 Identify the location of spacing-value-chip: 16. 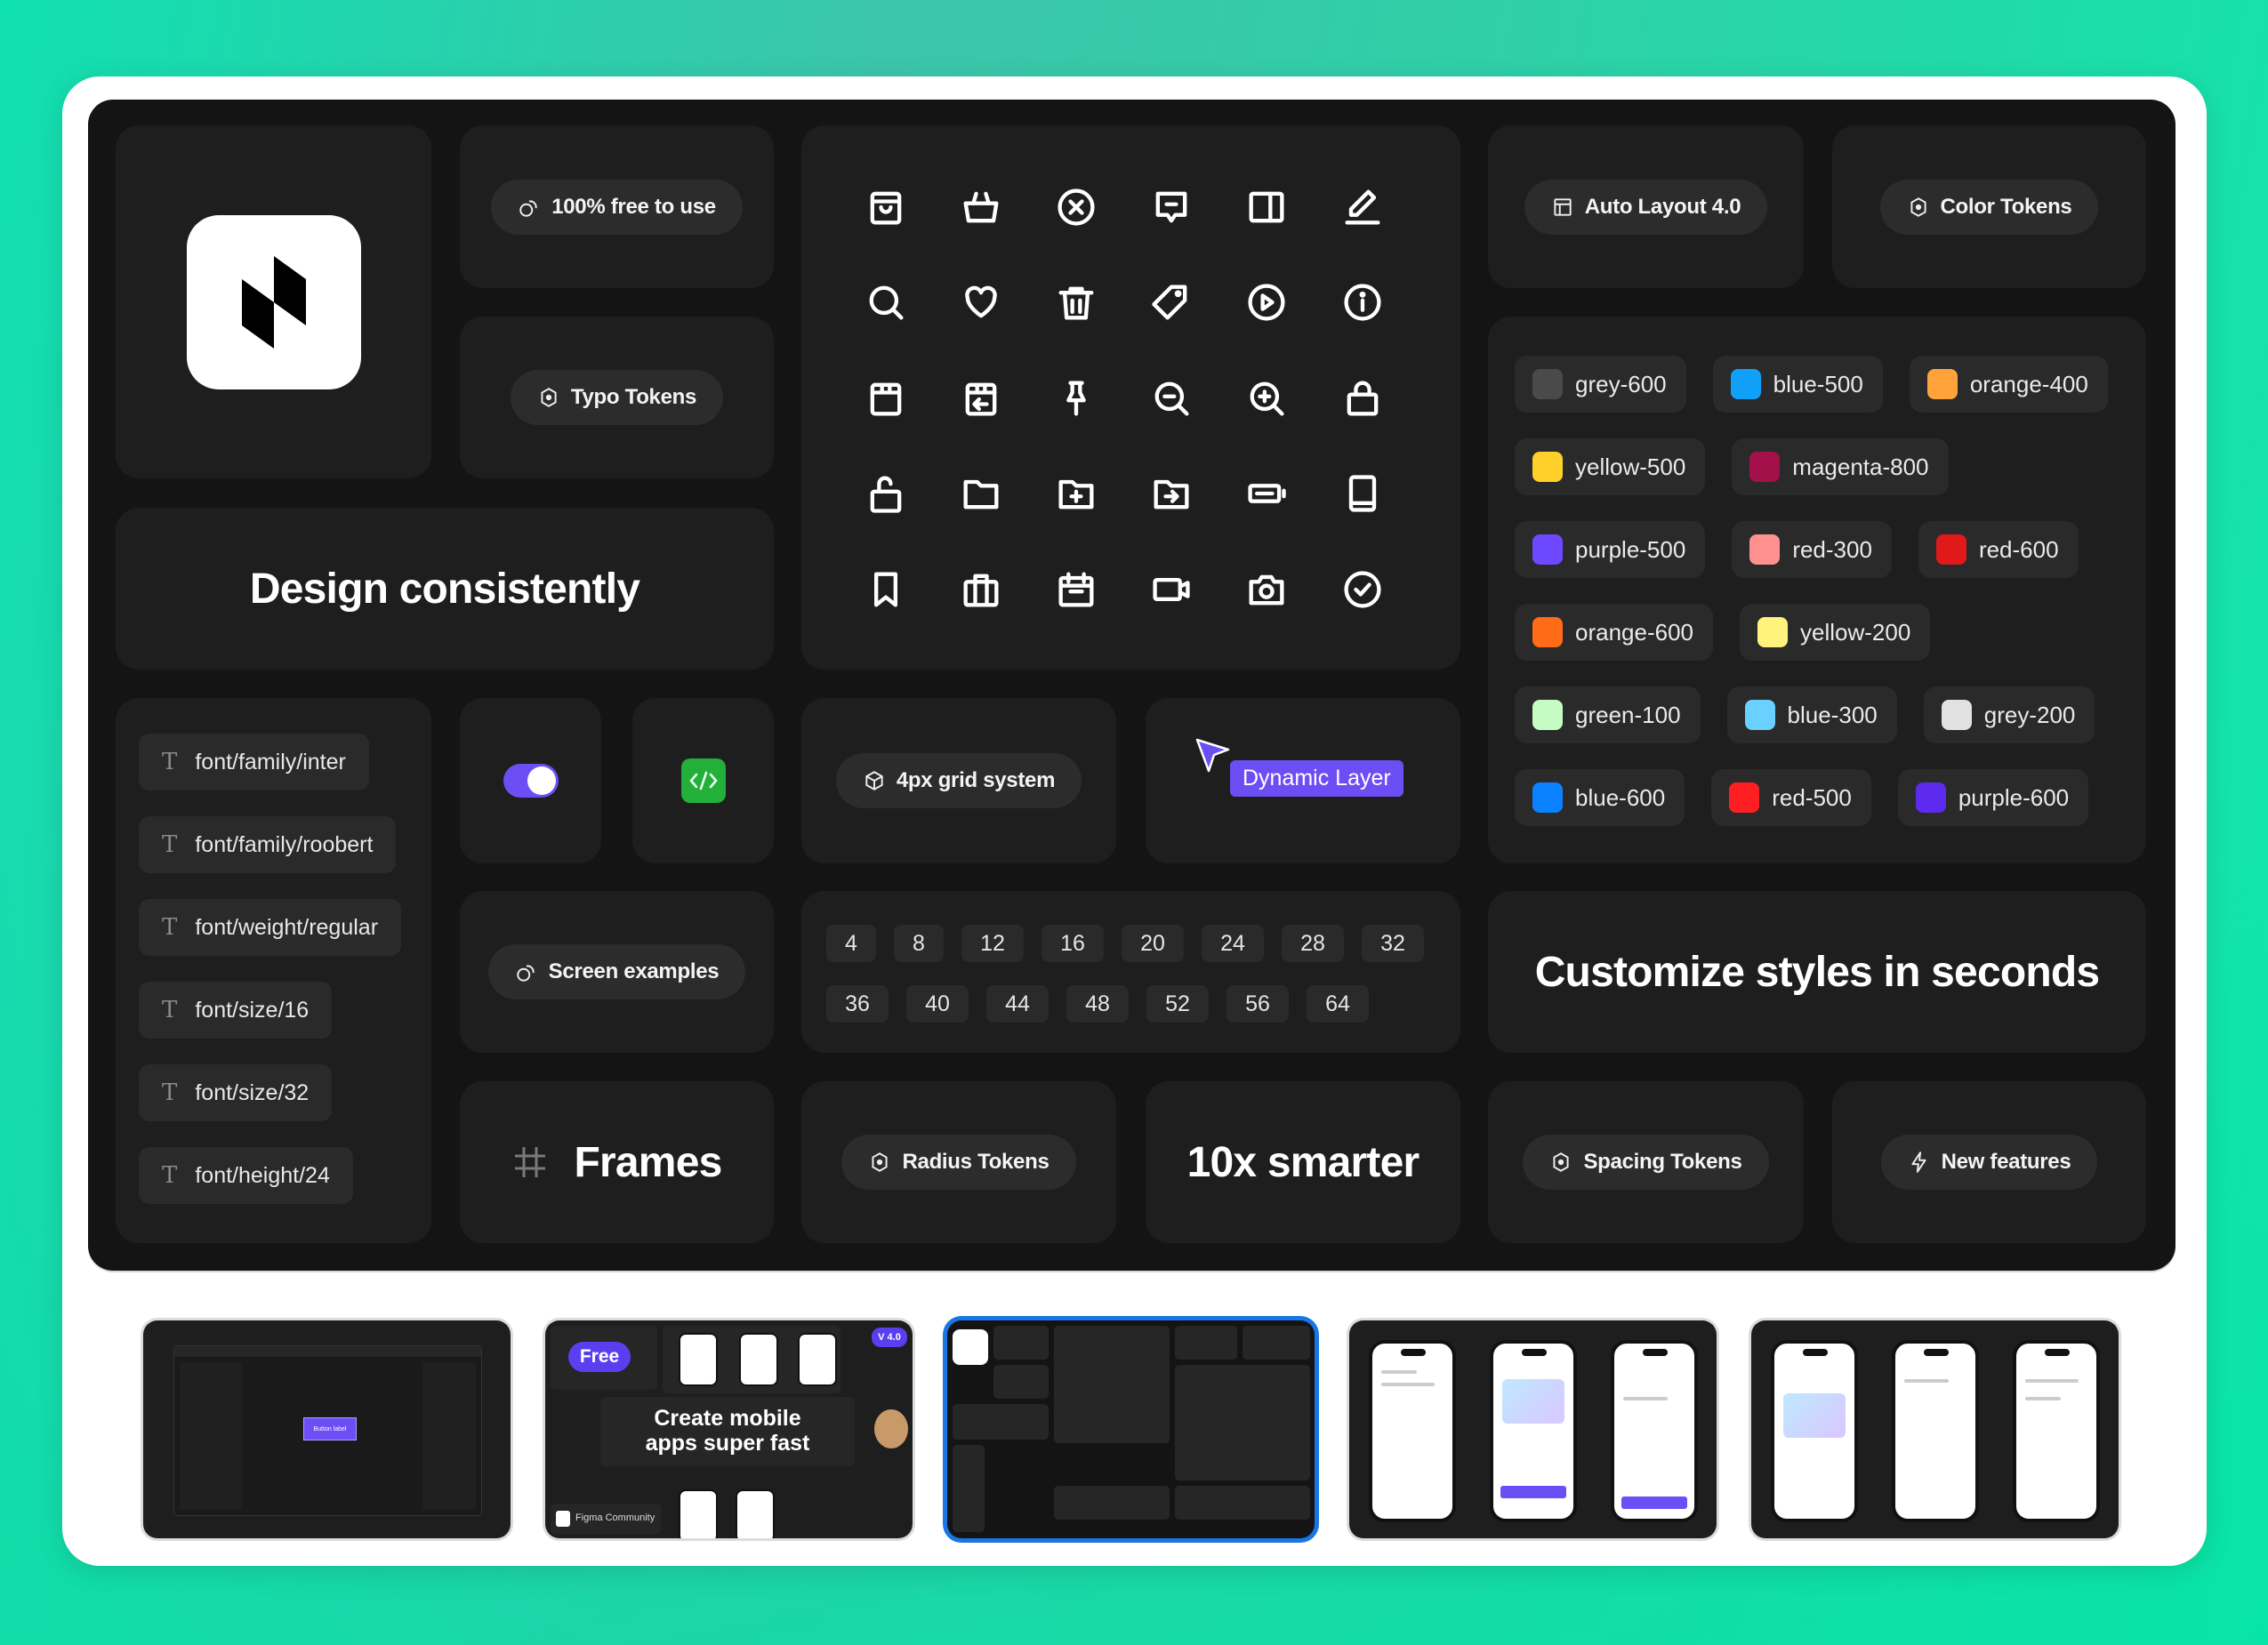
(1073, 943).